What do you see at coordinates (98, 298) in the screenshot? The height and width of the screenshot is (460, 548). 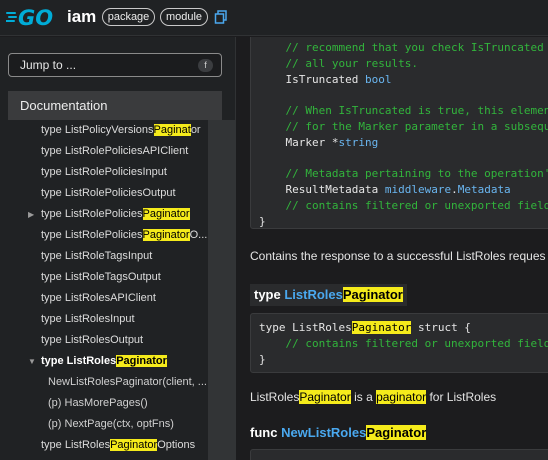 I see `tree-item-label: type ListRolesAPIClient` at bounding box center [98, 298].